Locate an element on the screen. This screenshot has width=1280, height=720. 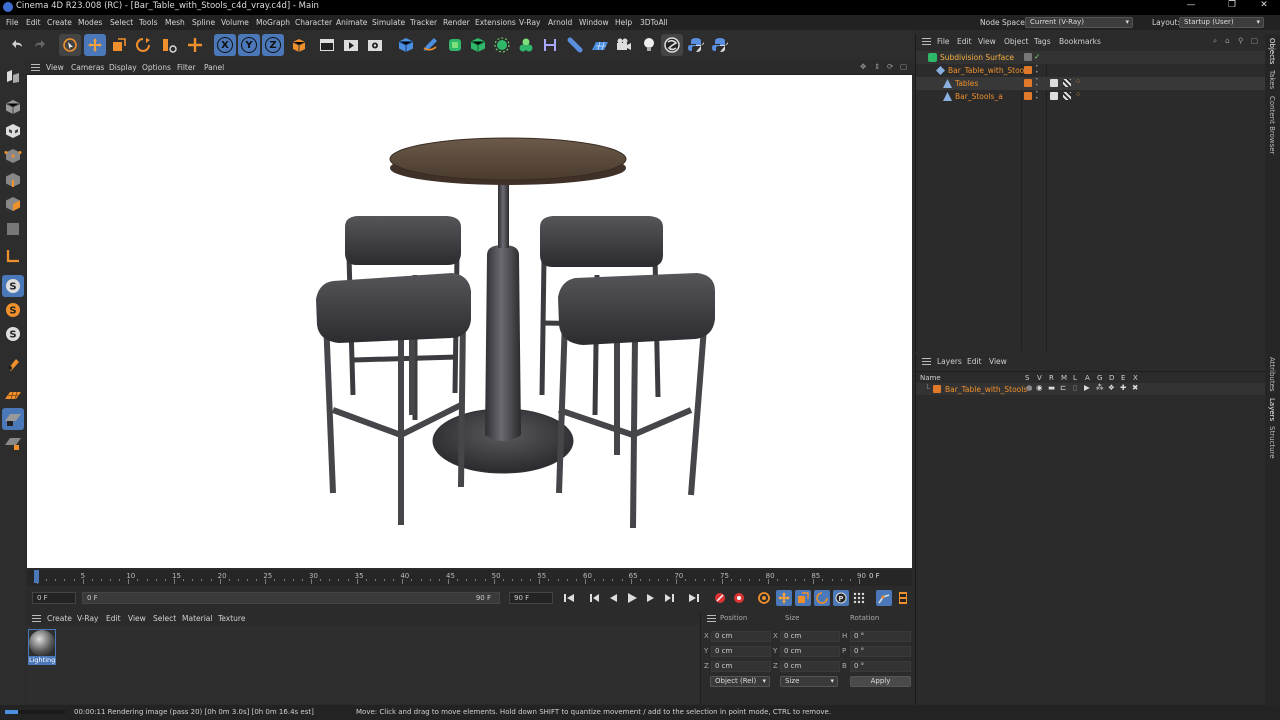
menu-animate: Animate is located at coordinates (351, 22).